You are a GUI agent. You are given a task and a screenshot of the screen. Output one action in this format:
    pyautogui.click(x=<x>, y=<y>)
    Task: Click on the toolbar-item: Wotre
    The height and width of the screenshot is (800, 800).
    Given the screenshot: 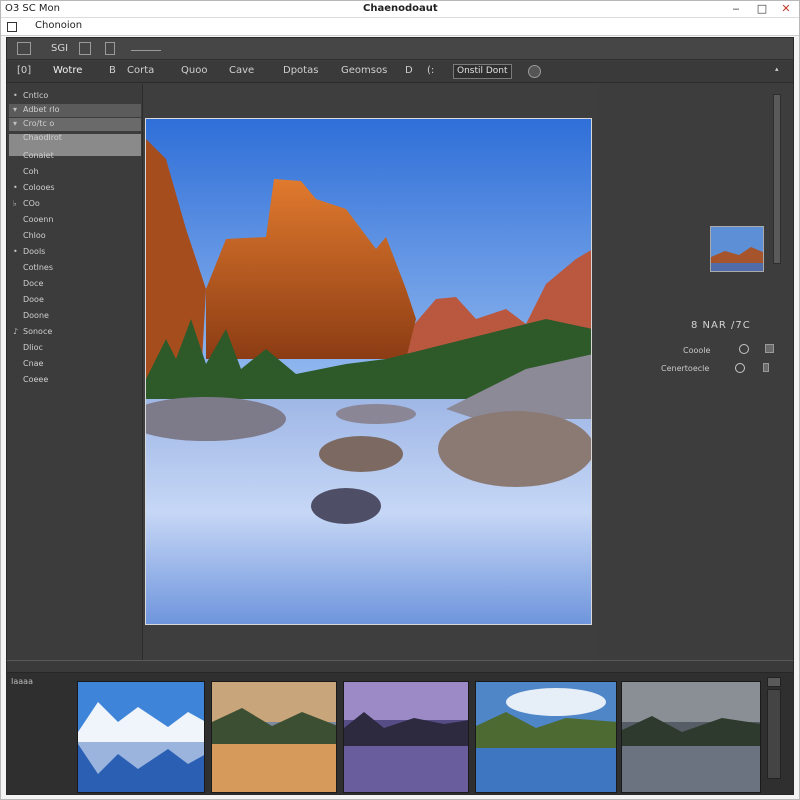 What is the action you would take?
    pyautogui.click(x=67, y=70)
    